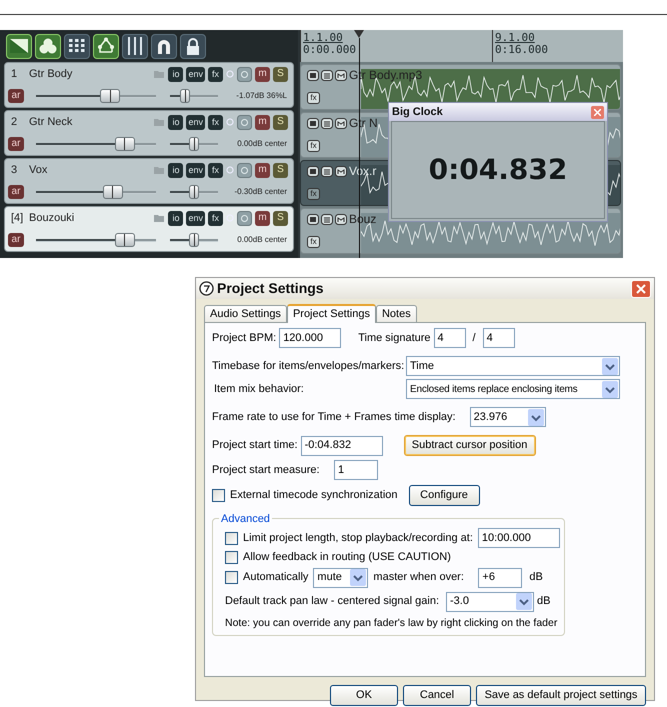 This screenshot has width=667, height=707. Describe the element at coordinates (356, 470) in the screenshot. I see `start-measure-field: 1` at that location.